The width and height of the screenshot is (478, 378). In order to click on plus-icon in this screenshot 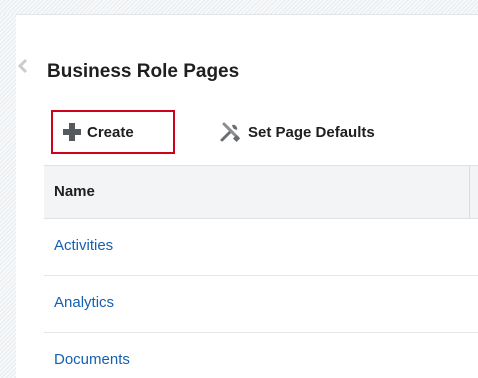, I will do `click(72, 132)`.